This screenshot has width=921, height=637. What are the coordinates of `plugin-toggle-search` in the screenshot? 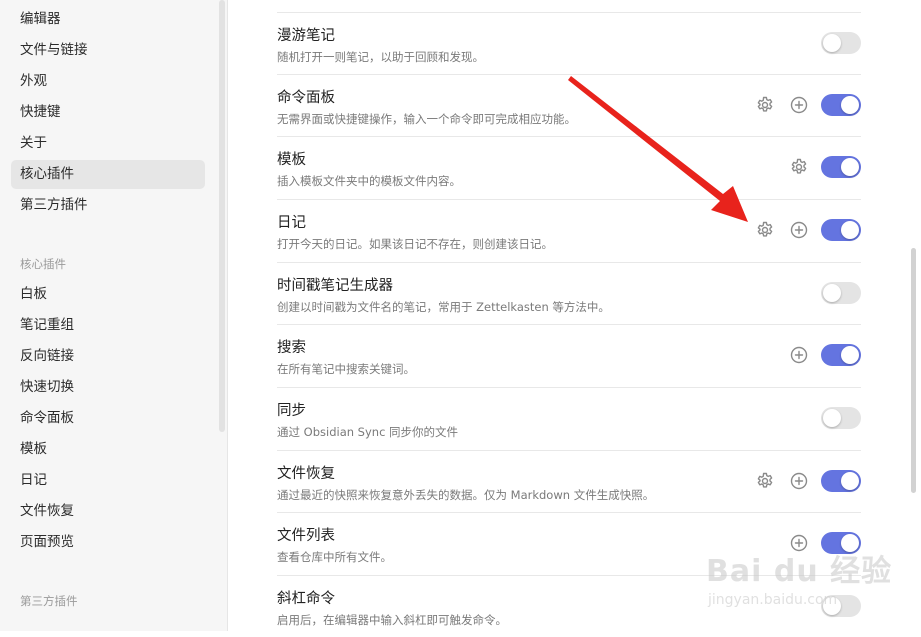 It's located at (841, 355).